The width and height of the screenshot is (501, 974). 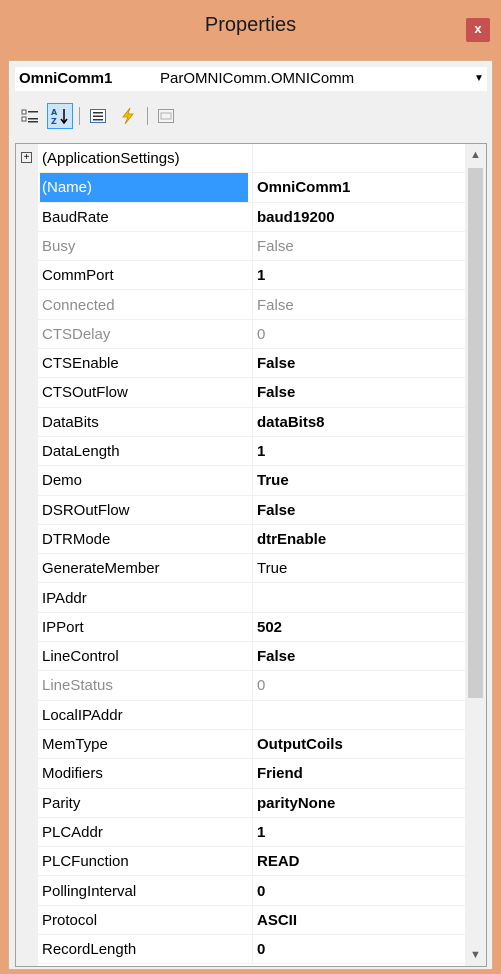 I want to click on property-row: CTSDelay 0, so click(x=240, y=334).